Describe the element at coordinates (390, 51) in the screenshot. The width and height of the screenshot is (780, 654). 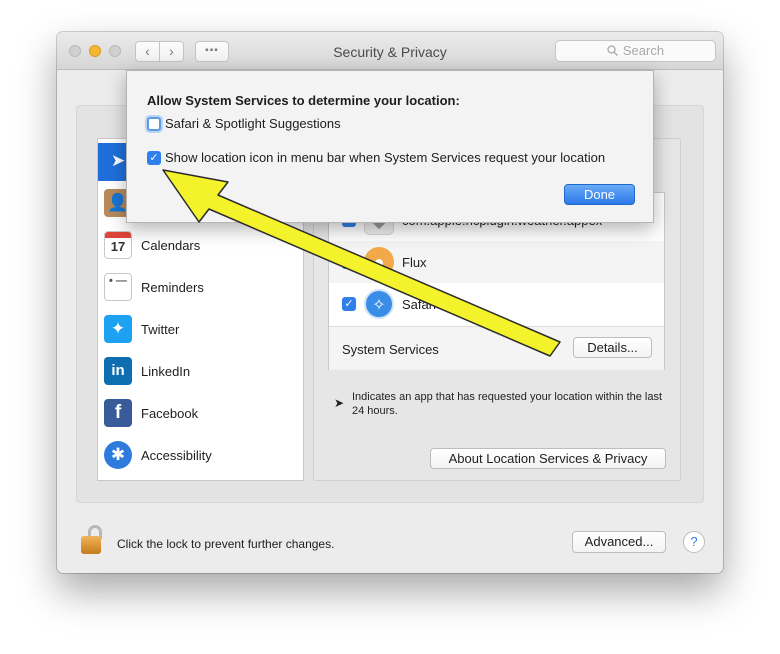
I see `title-bar: ‹ › ▪▪▪ Security & Privacy Search` at that location.